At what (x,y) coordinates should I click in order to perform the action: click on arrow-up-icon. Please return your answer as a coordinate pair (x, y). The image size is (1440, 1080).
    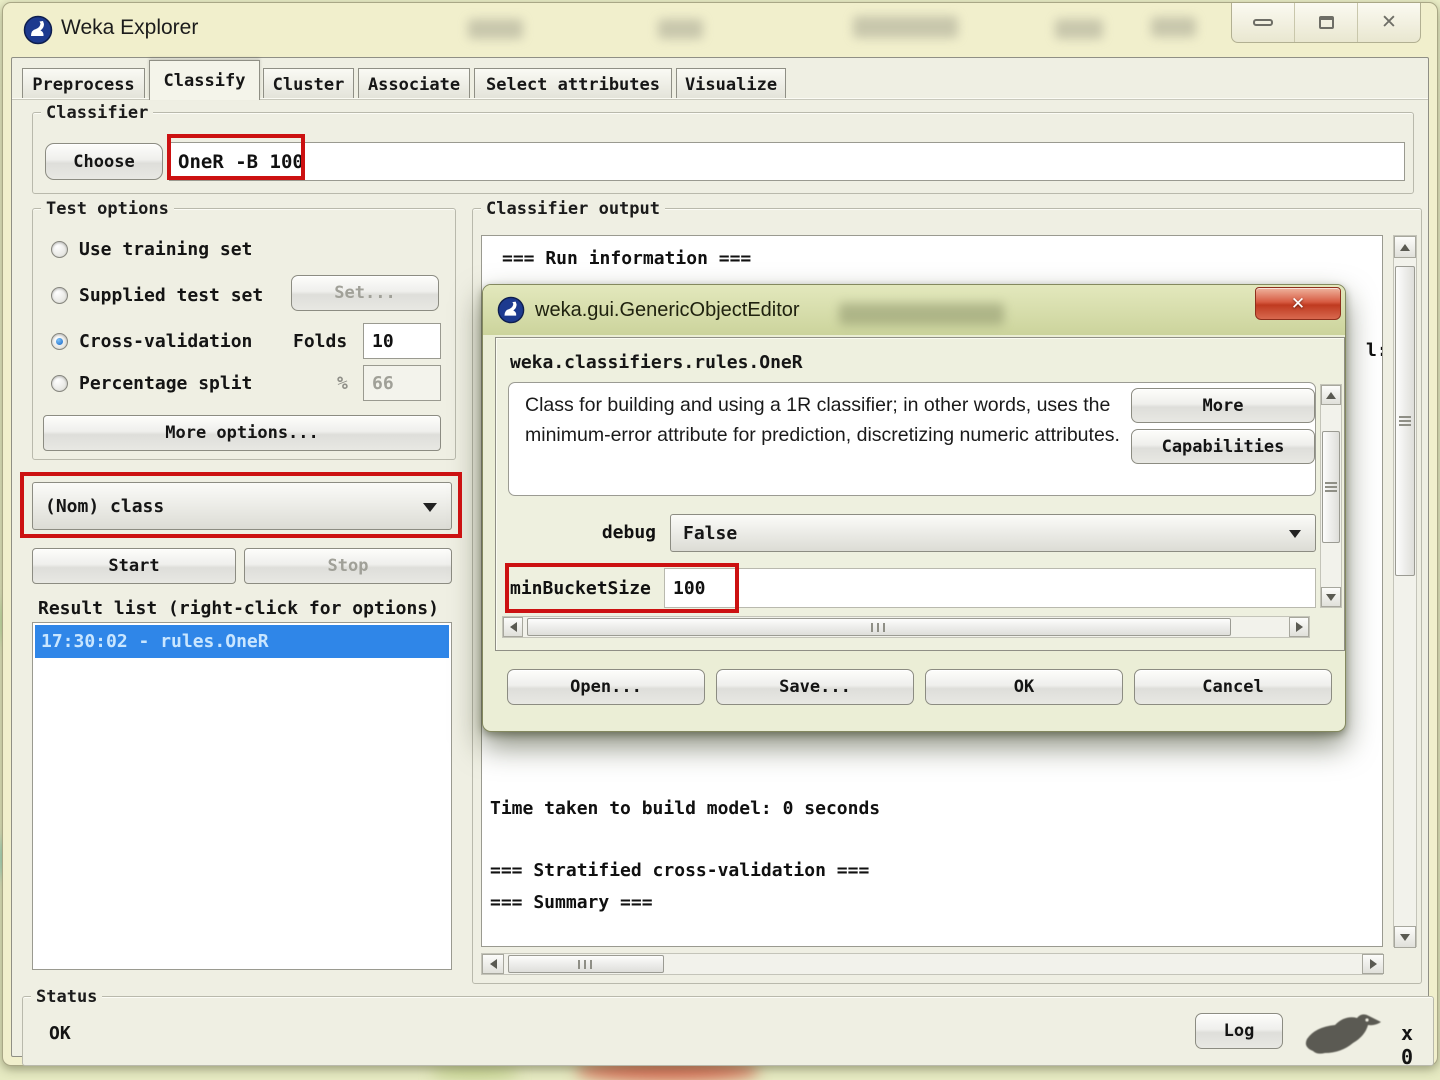
    Looking at the image, I should click on (1405, 247).